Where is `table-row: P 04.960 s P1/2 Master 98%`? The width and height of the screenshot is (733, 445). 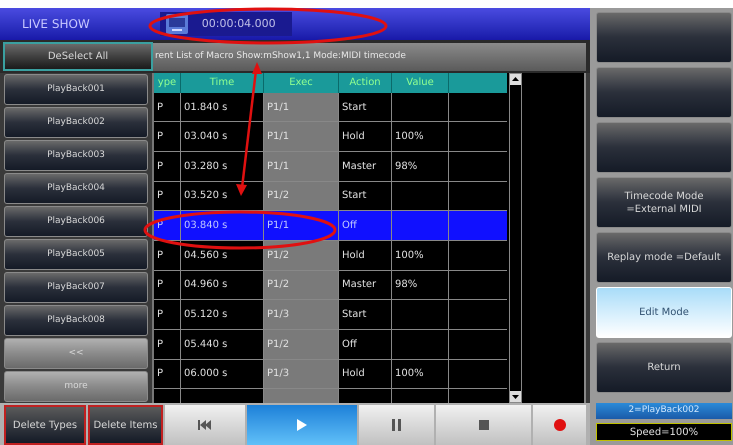
table-row: P 04.960 s P1/2 Master 98% is located at coordinates (330, 285).